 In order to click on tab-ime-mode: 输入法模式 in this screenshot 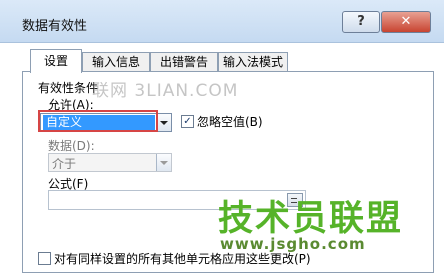, I will do `click(253, 62)`.